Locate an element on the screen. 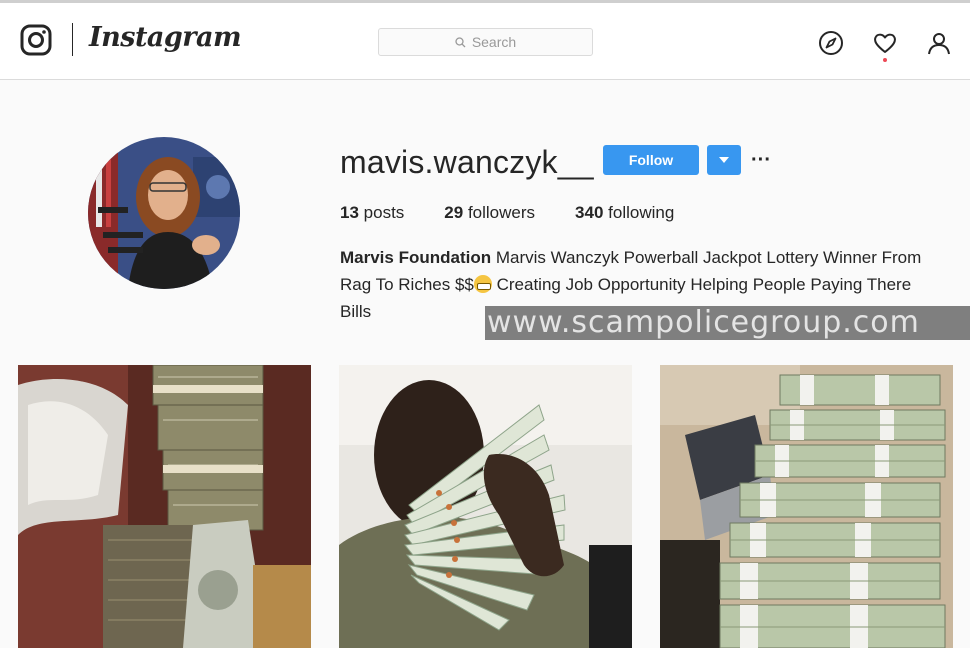 This screenshot has height=648, width=970. instagram-camera-icon is located at coordinates (36, 40).